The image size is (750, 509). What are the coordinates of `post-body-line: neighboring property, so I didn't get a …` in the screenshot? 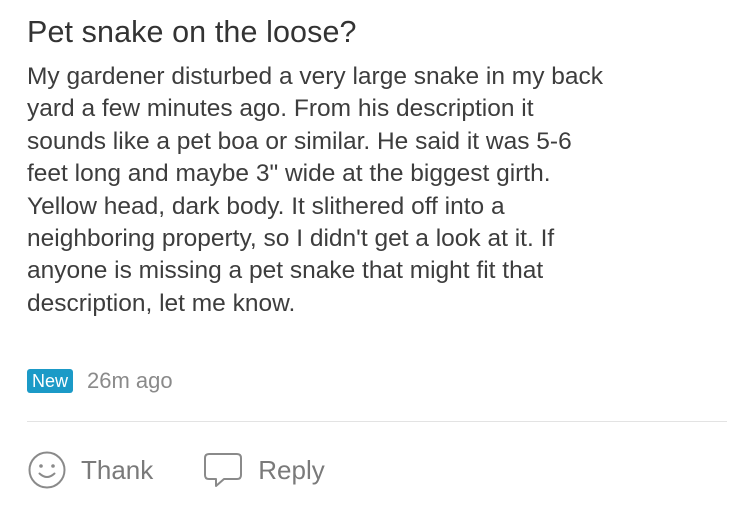 It's located at (291, 239).